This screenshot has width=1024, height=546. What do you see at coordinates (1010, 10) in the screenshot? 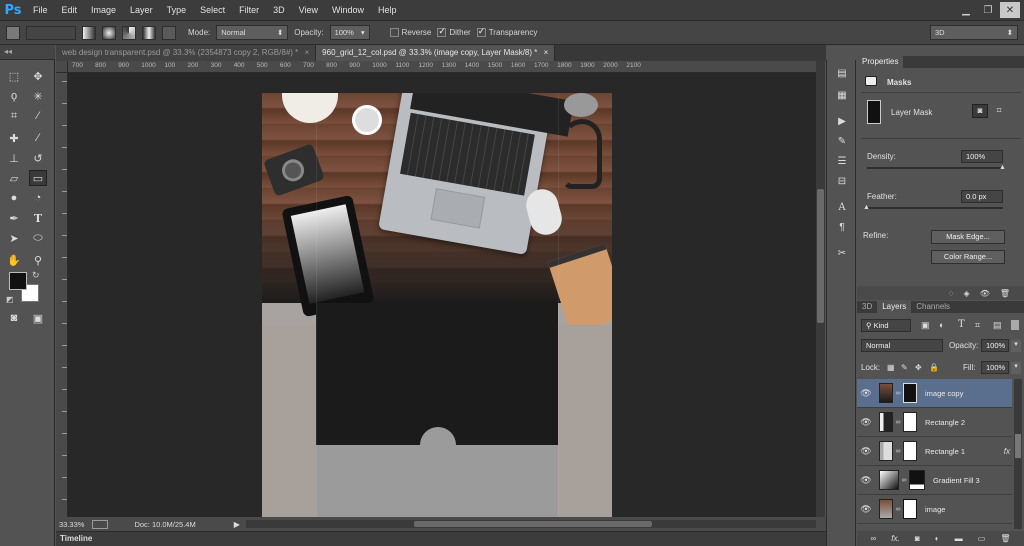
I see `close-icon: ✕` at bounding box center [1010, 10].